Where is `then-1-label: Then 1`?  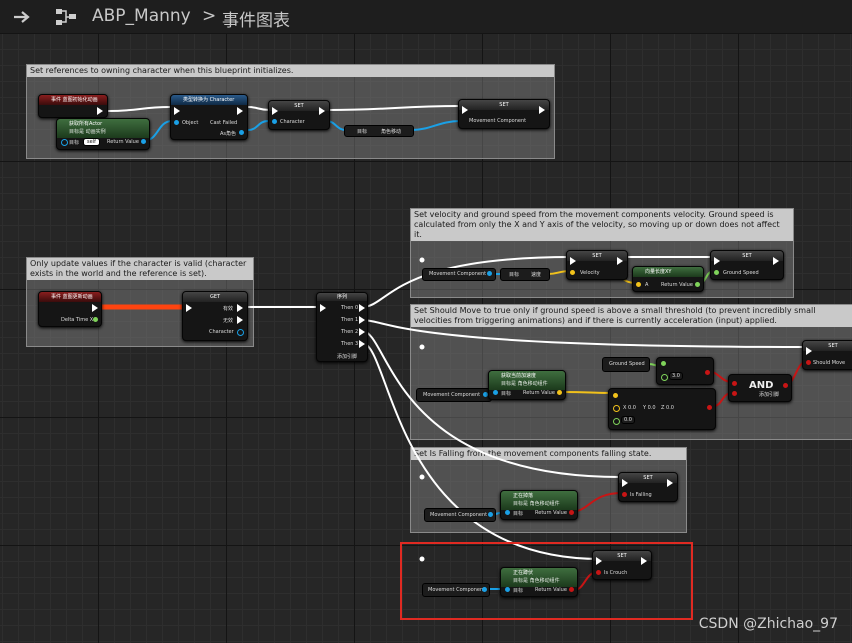
then-1-label: Then 1 is located at coordinates (350, 320).